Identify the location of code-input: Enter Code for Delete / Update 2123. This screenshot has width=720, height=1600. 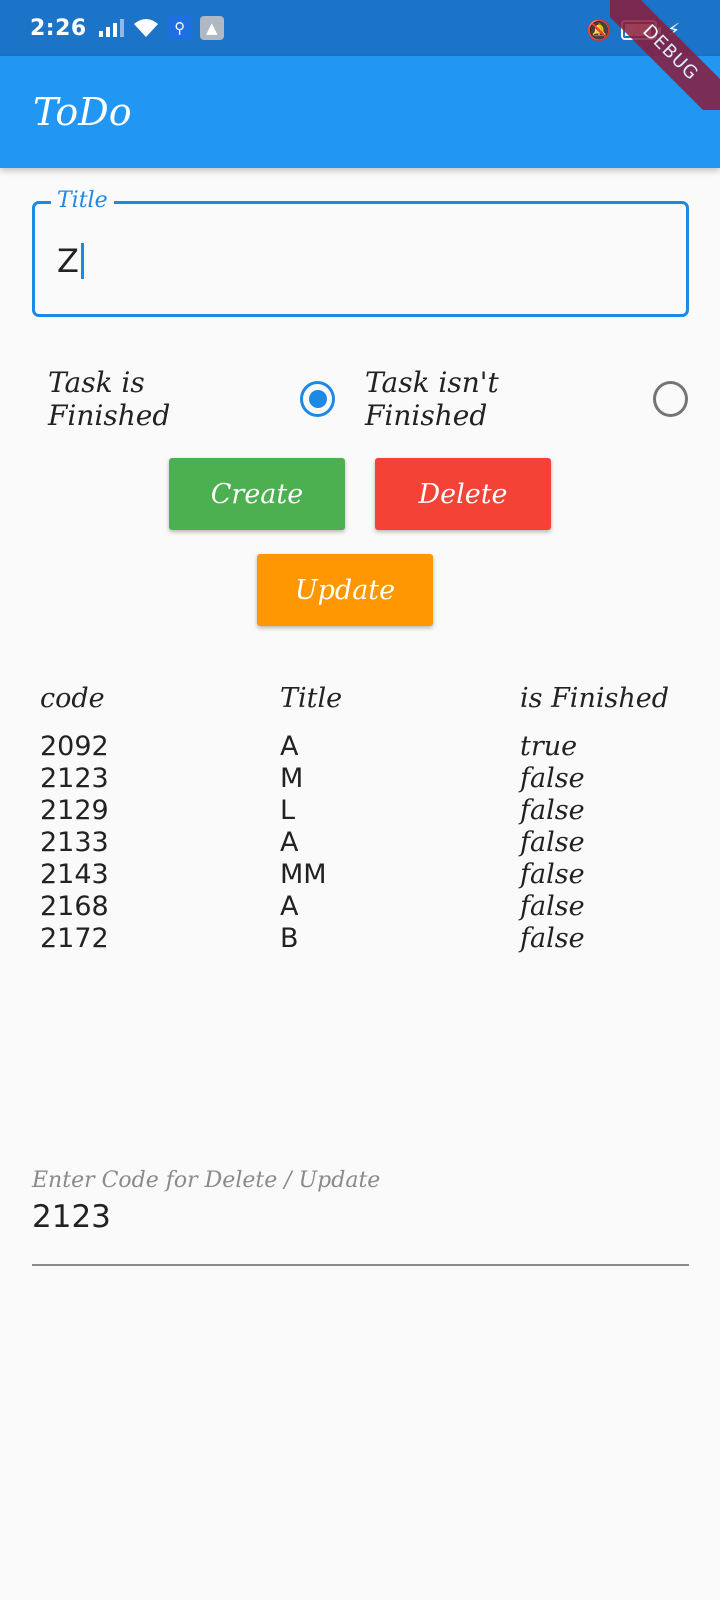
(360, 1217).